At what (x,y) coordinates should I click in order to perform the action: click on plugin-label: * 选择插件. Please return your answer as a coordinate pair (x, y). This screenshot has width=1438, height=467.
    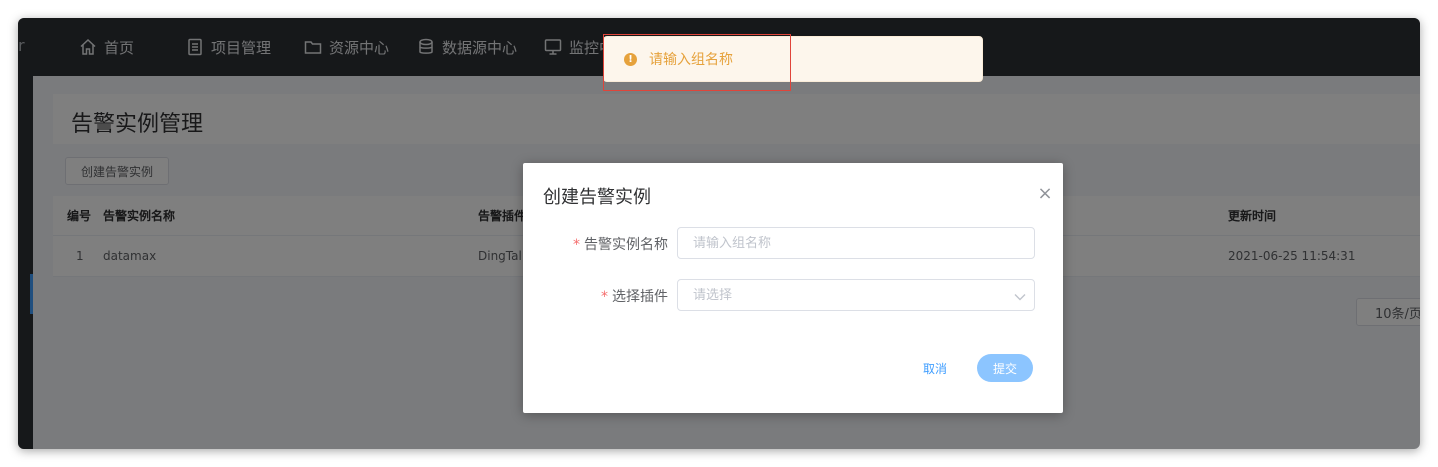
    Looking at the image, I should click on (603, 296).